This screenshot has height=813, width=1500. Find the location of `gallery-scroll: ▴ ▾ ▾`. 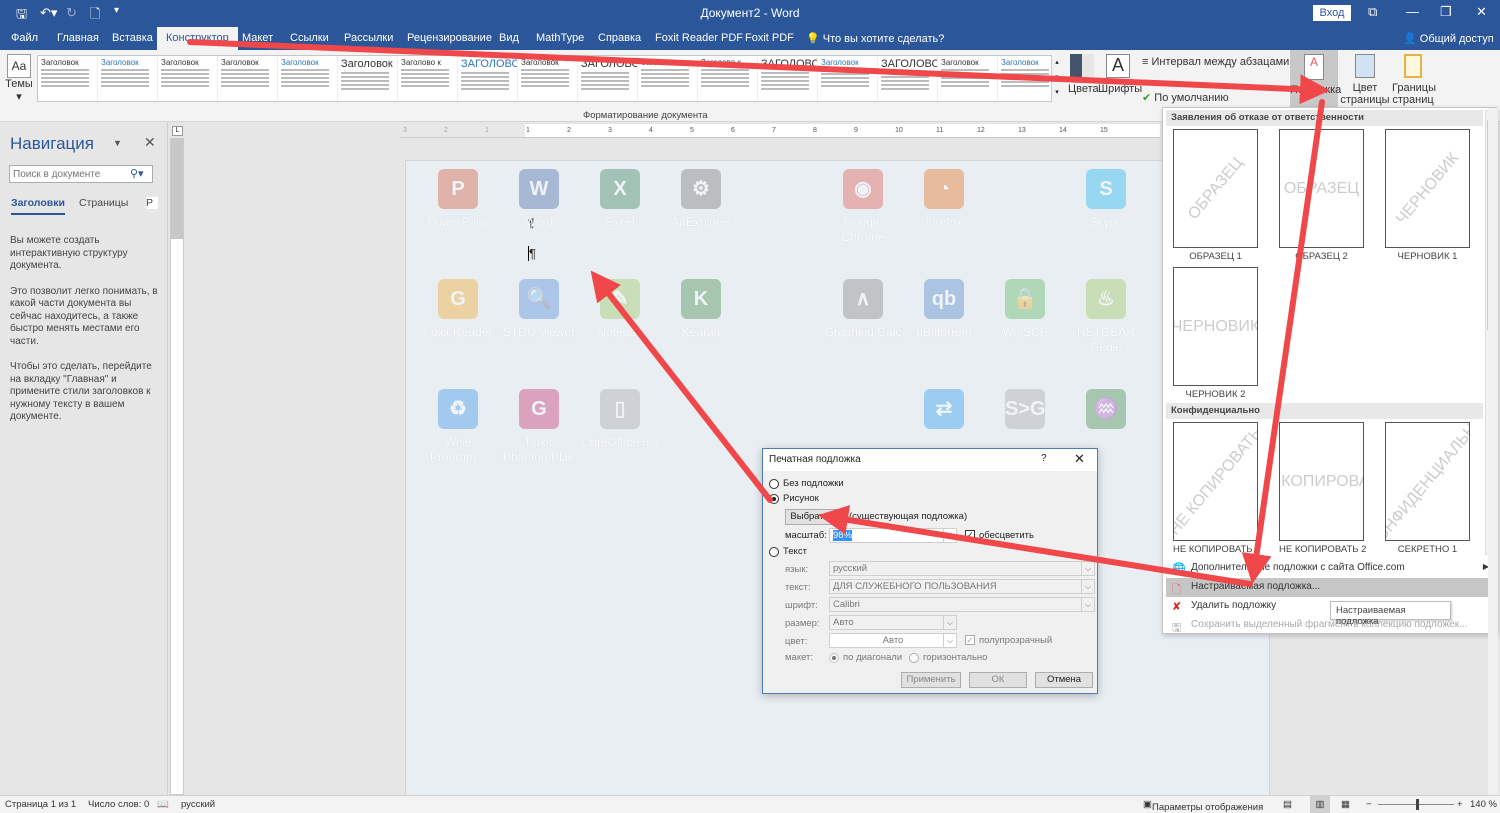

gallery-scroll: ▴ ▾ ▾ is located at coordinates (1056, 78).